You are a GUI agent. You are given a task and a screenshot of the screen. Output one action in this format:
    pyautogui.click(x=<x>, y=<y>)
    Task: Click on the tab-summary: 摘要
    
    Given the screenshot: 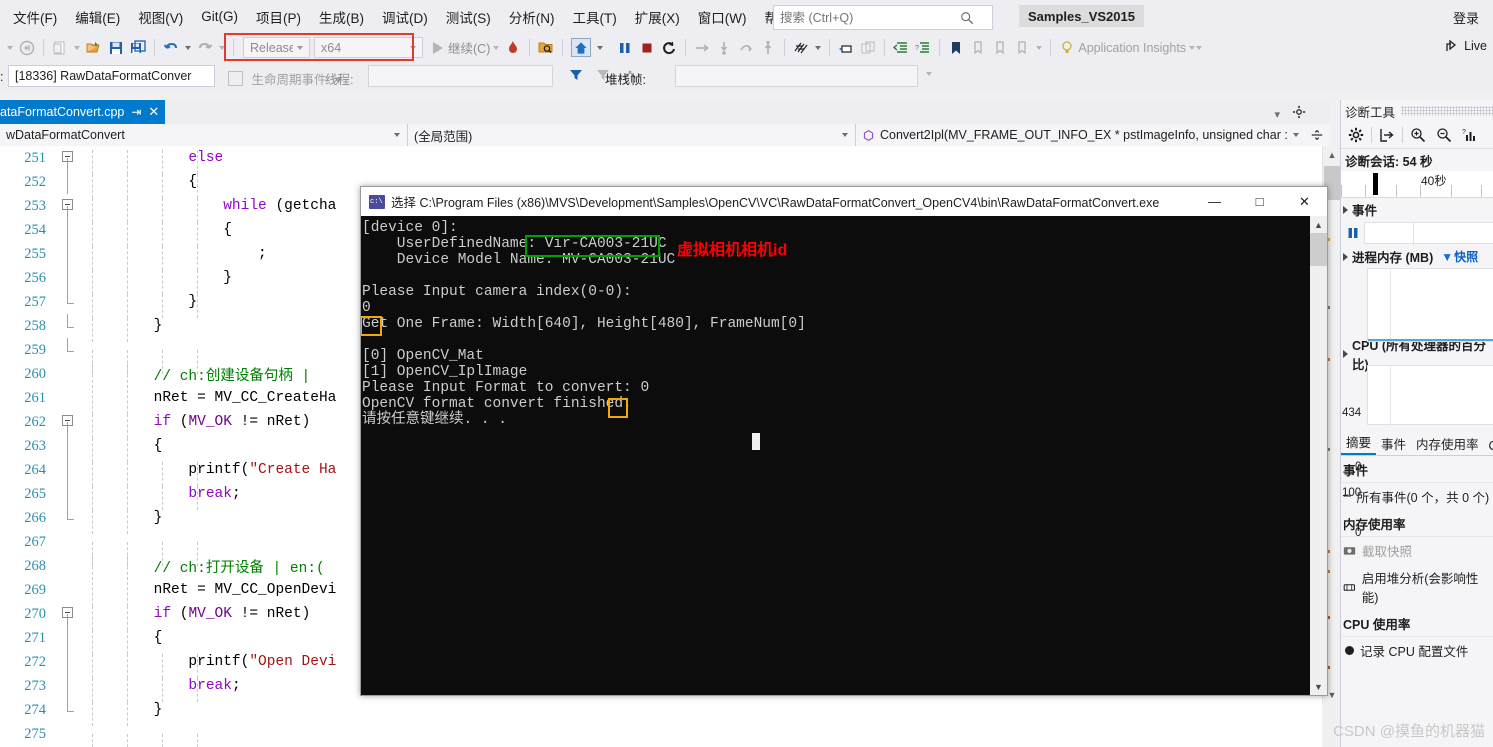 What is the action you would take?
    pyautogui.click(x=1359, y=442)
    